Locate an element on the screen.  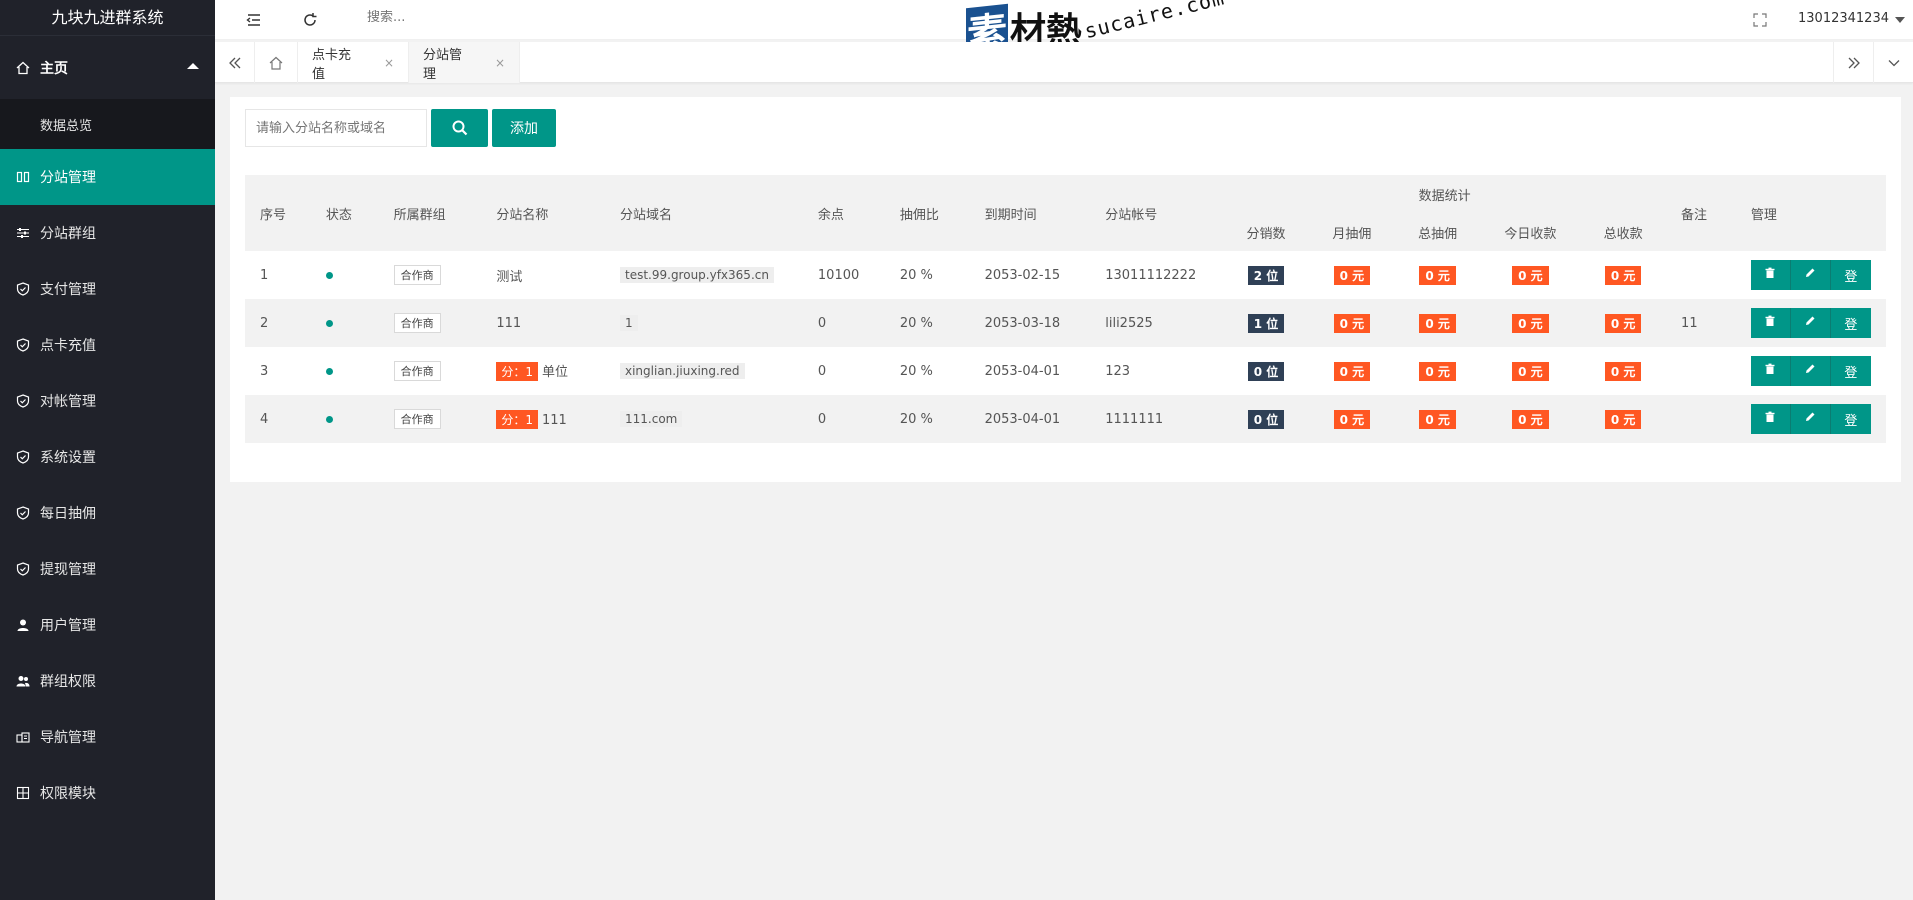
sidebar-item-1: 分站管理 is located at coordinates (107, 177).